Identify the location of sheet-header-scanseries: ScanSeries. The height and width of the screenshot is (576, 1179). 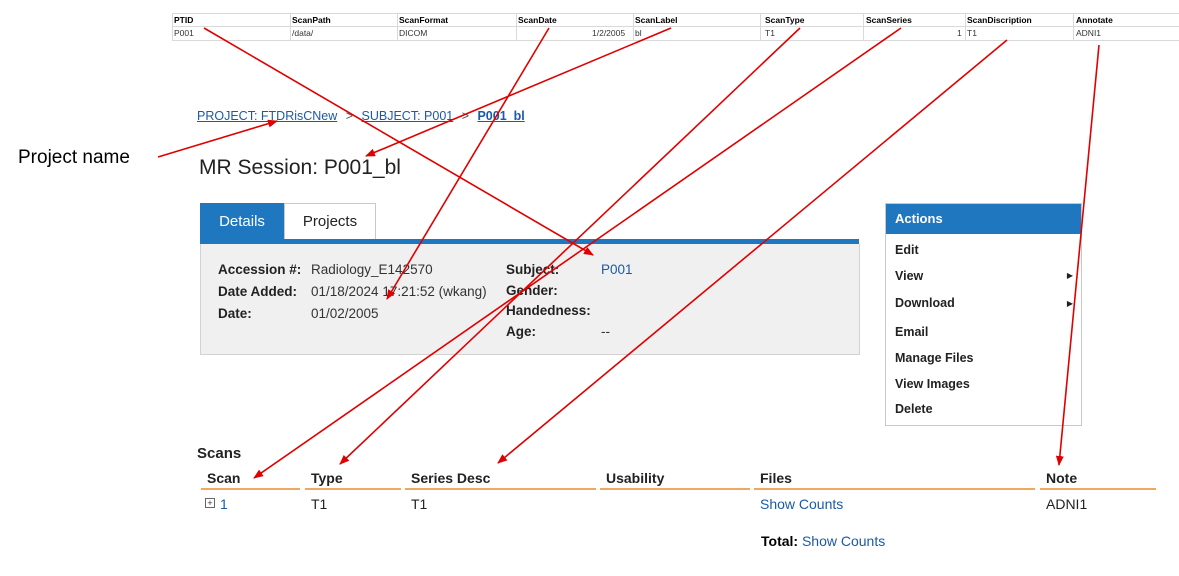
(889, 20).